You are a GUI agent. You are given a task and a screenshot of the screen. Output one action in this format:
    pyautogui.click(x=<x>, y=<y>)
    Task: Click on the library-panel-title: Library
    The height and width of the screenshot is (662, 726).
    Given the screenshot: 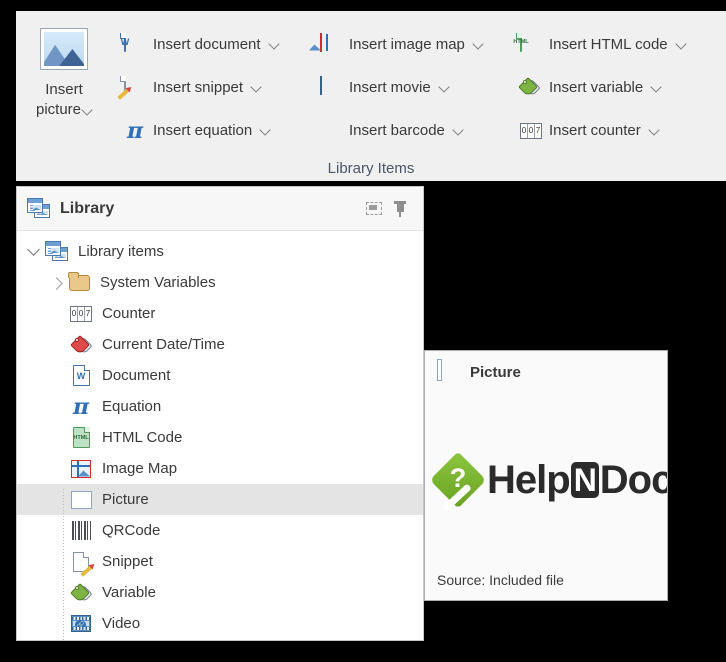 What is the action you would take?
    pyautogui.click(x=87, y=208)
    